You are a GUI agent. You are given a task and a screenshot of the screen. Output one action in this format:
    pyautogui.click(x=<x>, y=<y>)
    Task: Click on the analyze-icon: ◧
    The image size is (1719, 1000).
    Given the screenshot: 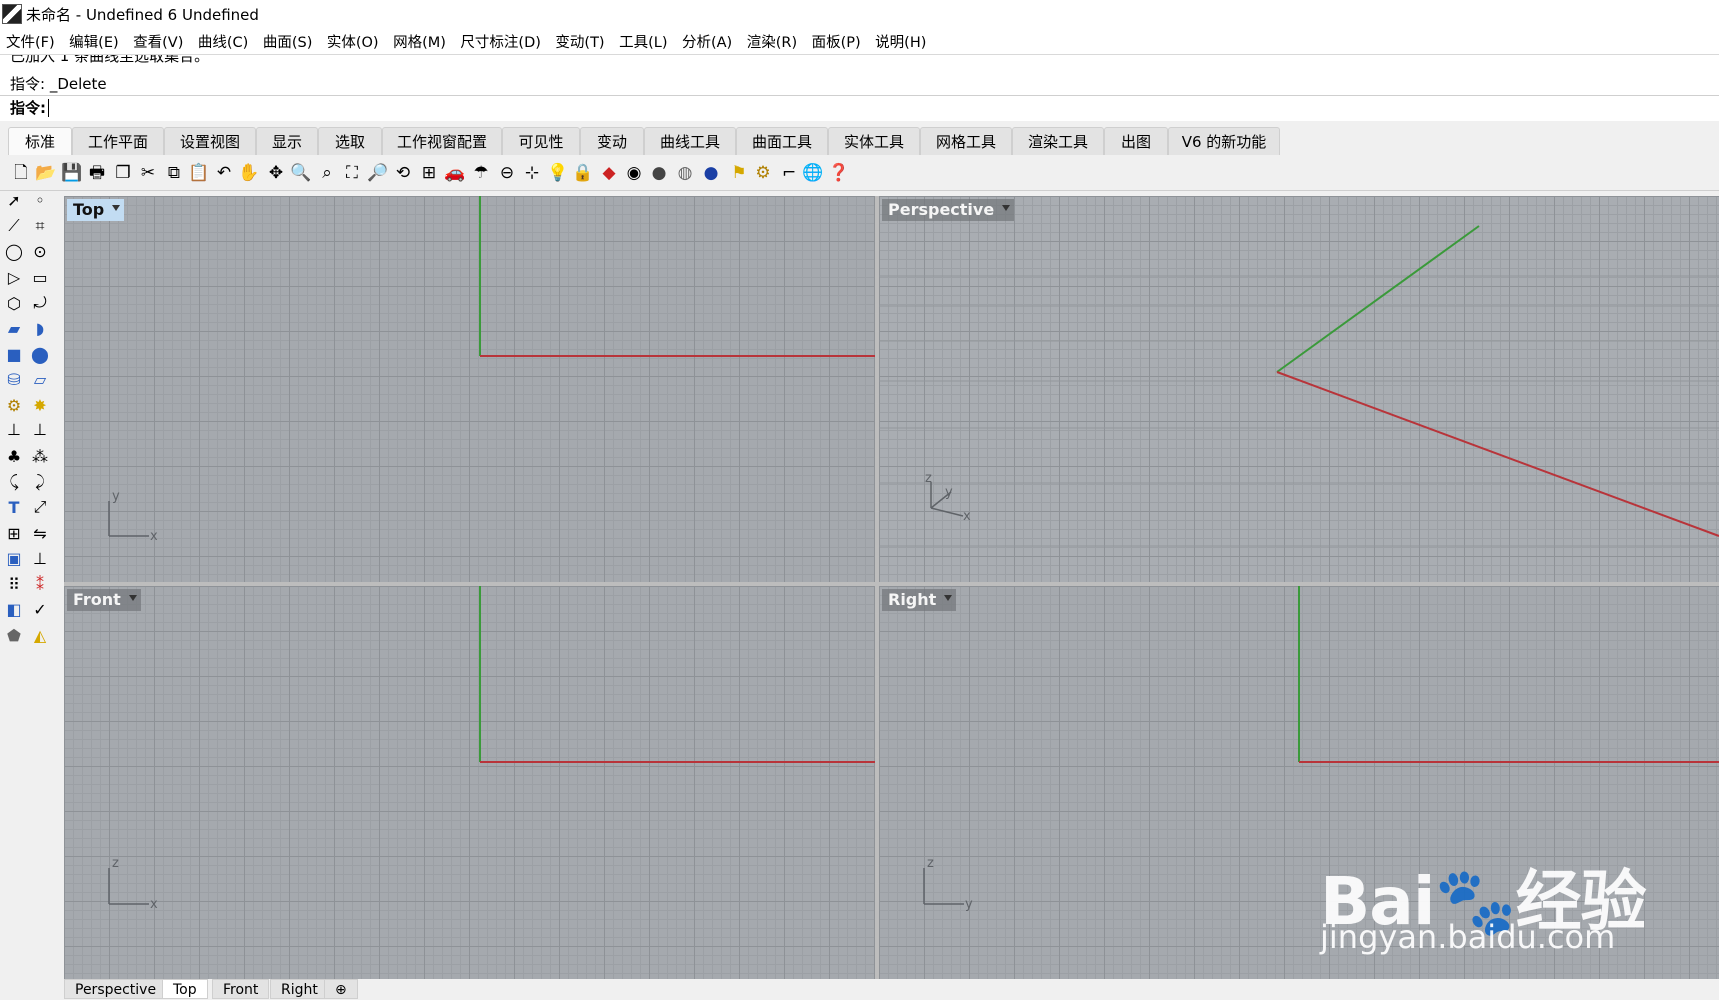 What is the action you would take?
    pyautogui.click(x=14, y=609)
    